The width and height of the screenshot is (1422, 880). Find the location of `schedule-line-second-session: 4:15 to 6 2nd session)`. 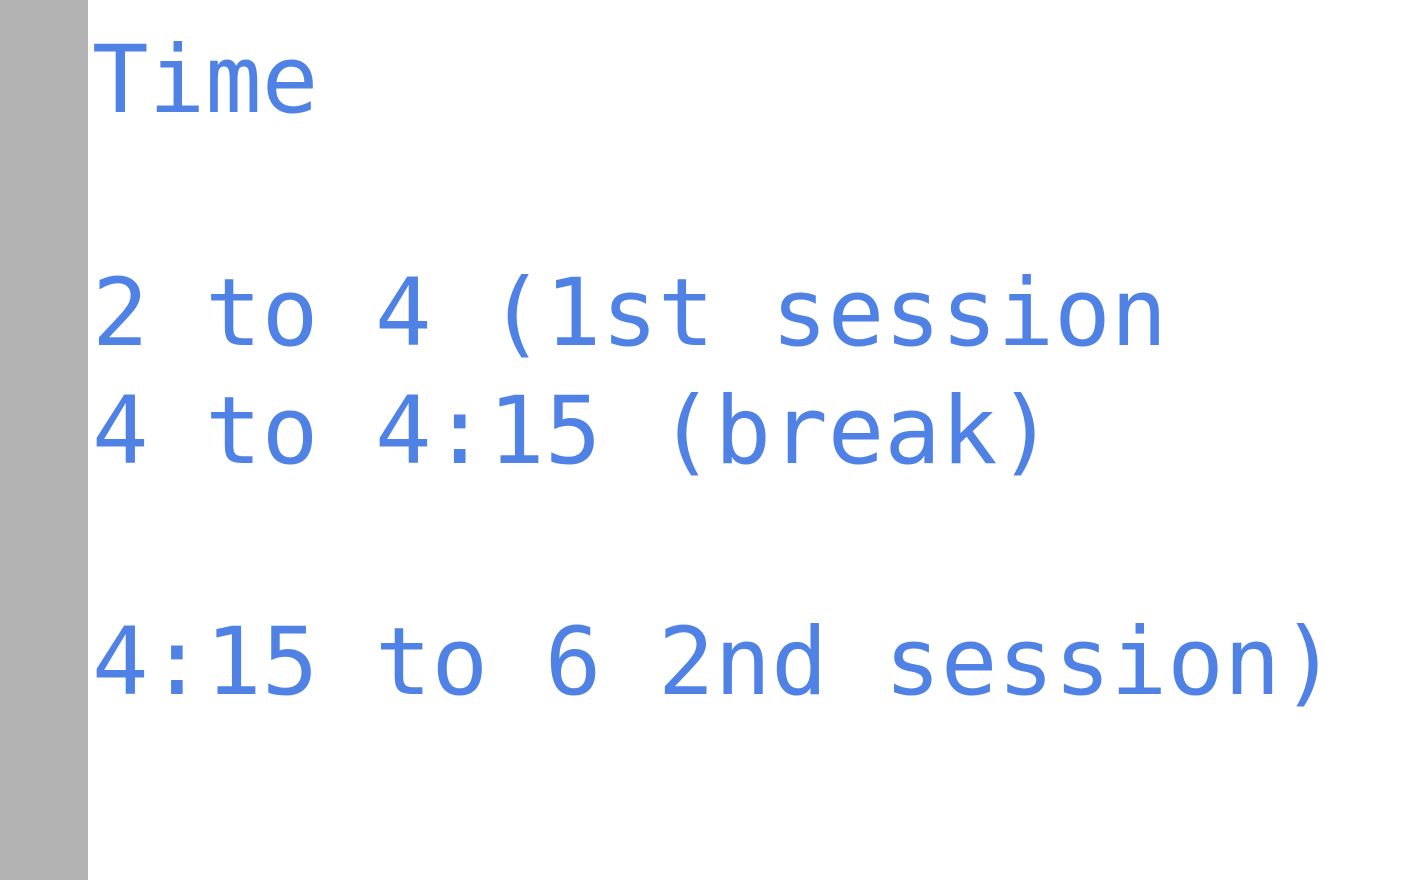

schedule-line-second-session: 4:15 to 6 2nd session) is located at coordinates (715, 662).